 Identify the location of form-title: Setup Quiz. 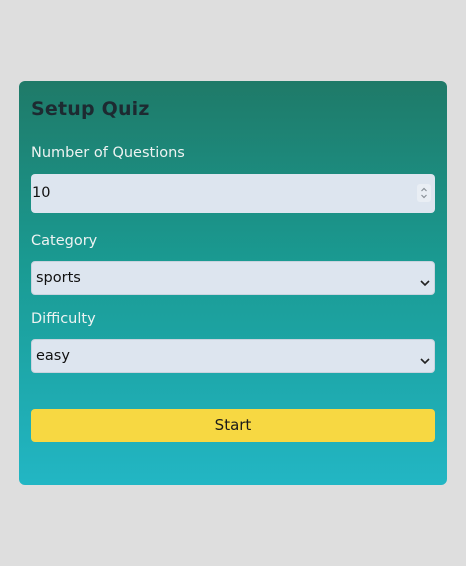
(90, 109).